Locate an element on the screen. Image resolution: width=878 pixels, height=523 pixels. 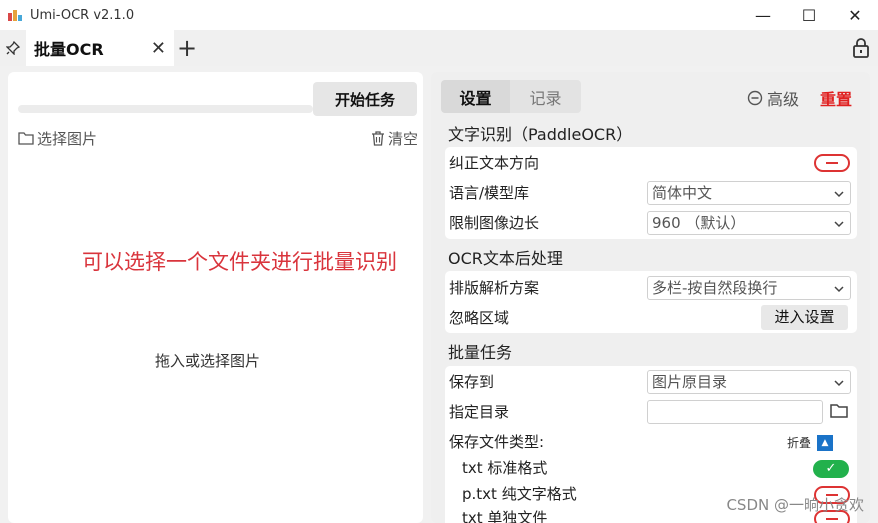
window-title: Umi-OCR v2.1.0 is located at coordinates (82, 15).